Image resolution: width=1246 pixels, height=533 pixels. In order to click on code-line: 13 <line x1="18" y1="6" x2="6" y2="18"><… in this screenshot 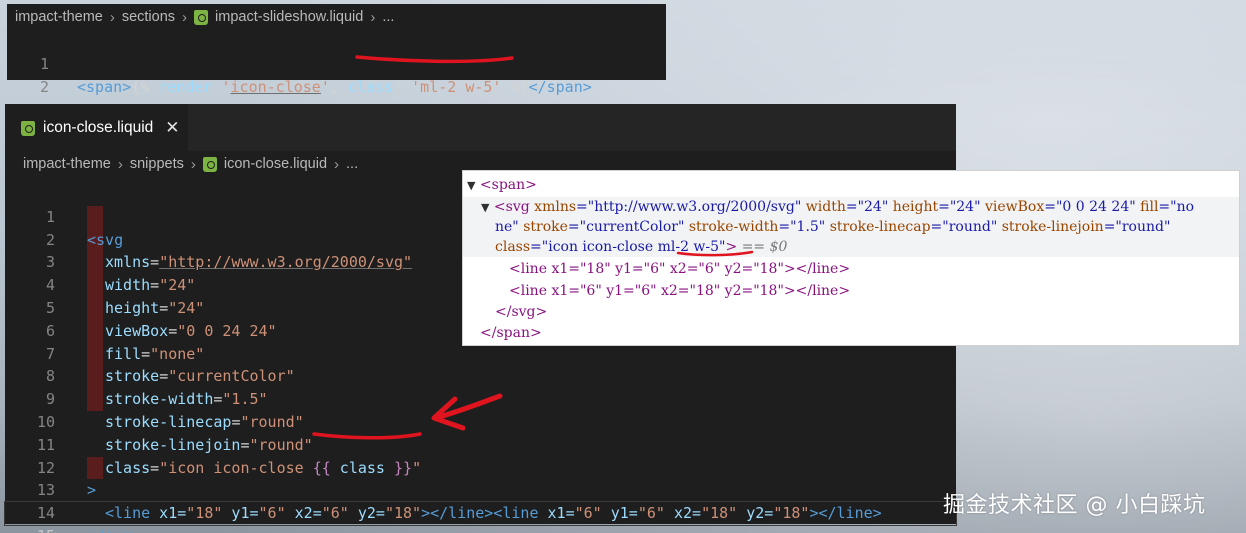, I will do `click(480, 489)`.